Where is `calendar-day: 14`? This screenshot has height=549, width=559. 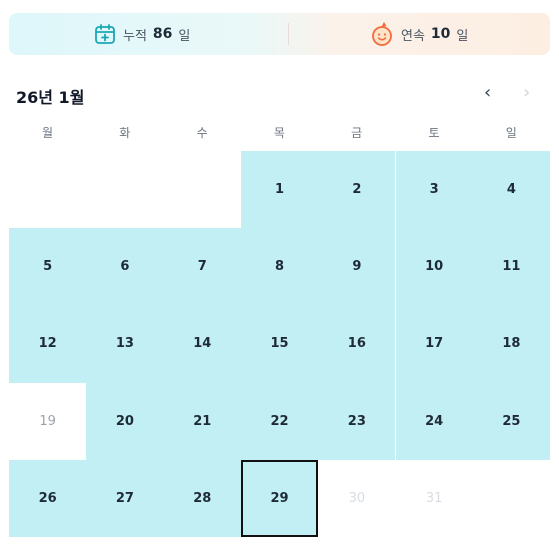
calendar-day: 14 is located at coordinates (202, 344).